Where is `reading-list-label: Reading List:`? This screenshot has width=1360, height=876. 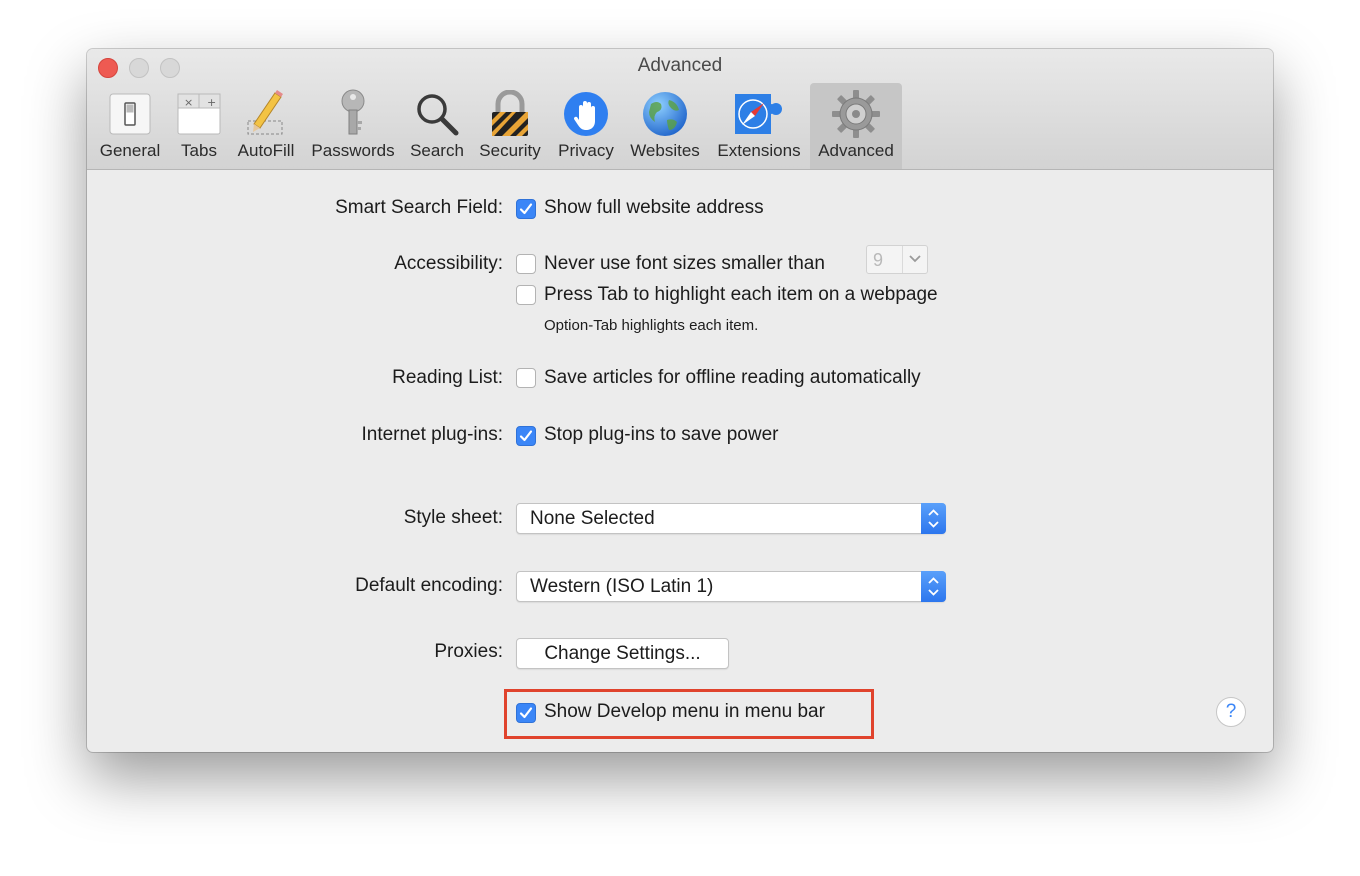
reading-list-label: Reading List: is located at coordinates (447, 377).